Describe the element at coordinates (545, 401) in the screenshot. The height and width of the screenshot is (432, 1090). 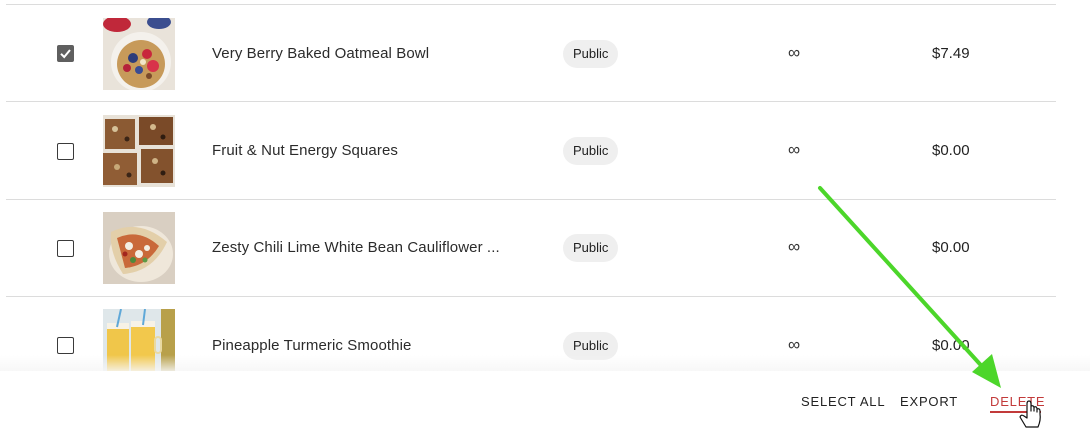
I see `bulk-action-bar: SELECT ALL EXPORT DELETE` at that location.